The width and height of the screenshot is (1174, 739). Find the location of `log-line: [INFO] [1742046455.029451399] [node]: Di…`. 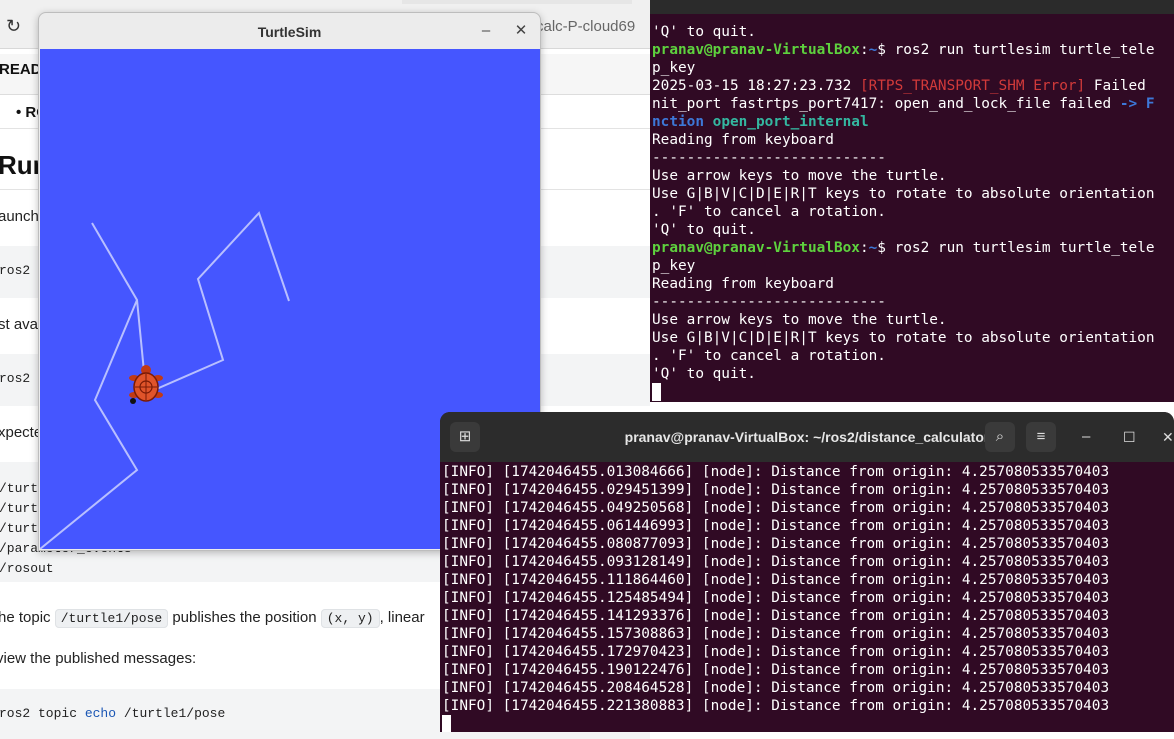

log-line: [INFO] [1742046455.029451399] [node]: Di… is located at coordinates (776, 490).